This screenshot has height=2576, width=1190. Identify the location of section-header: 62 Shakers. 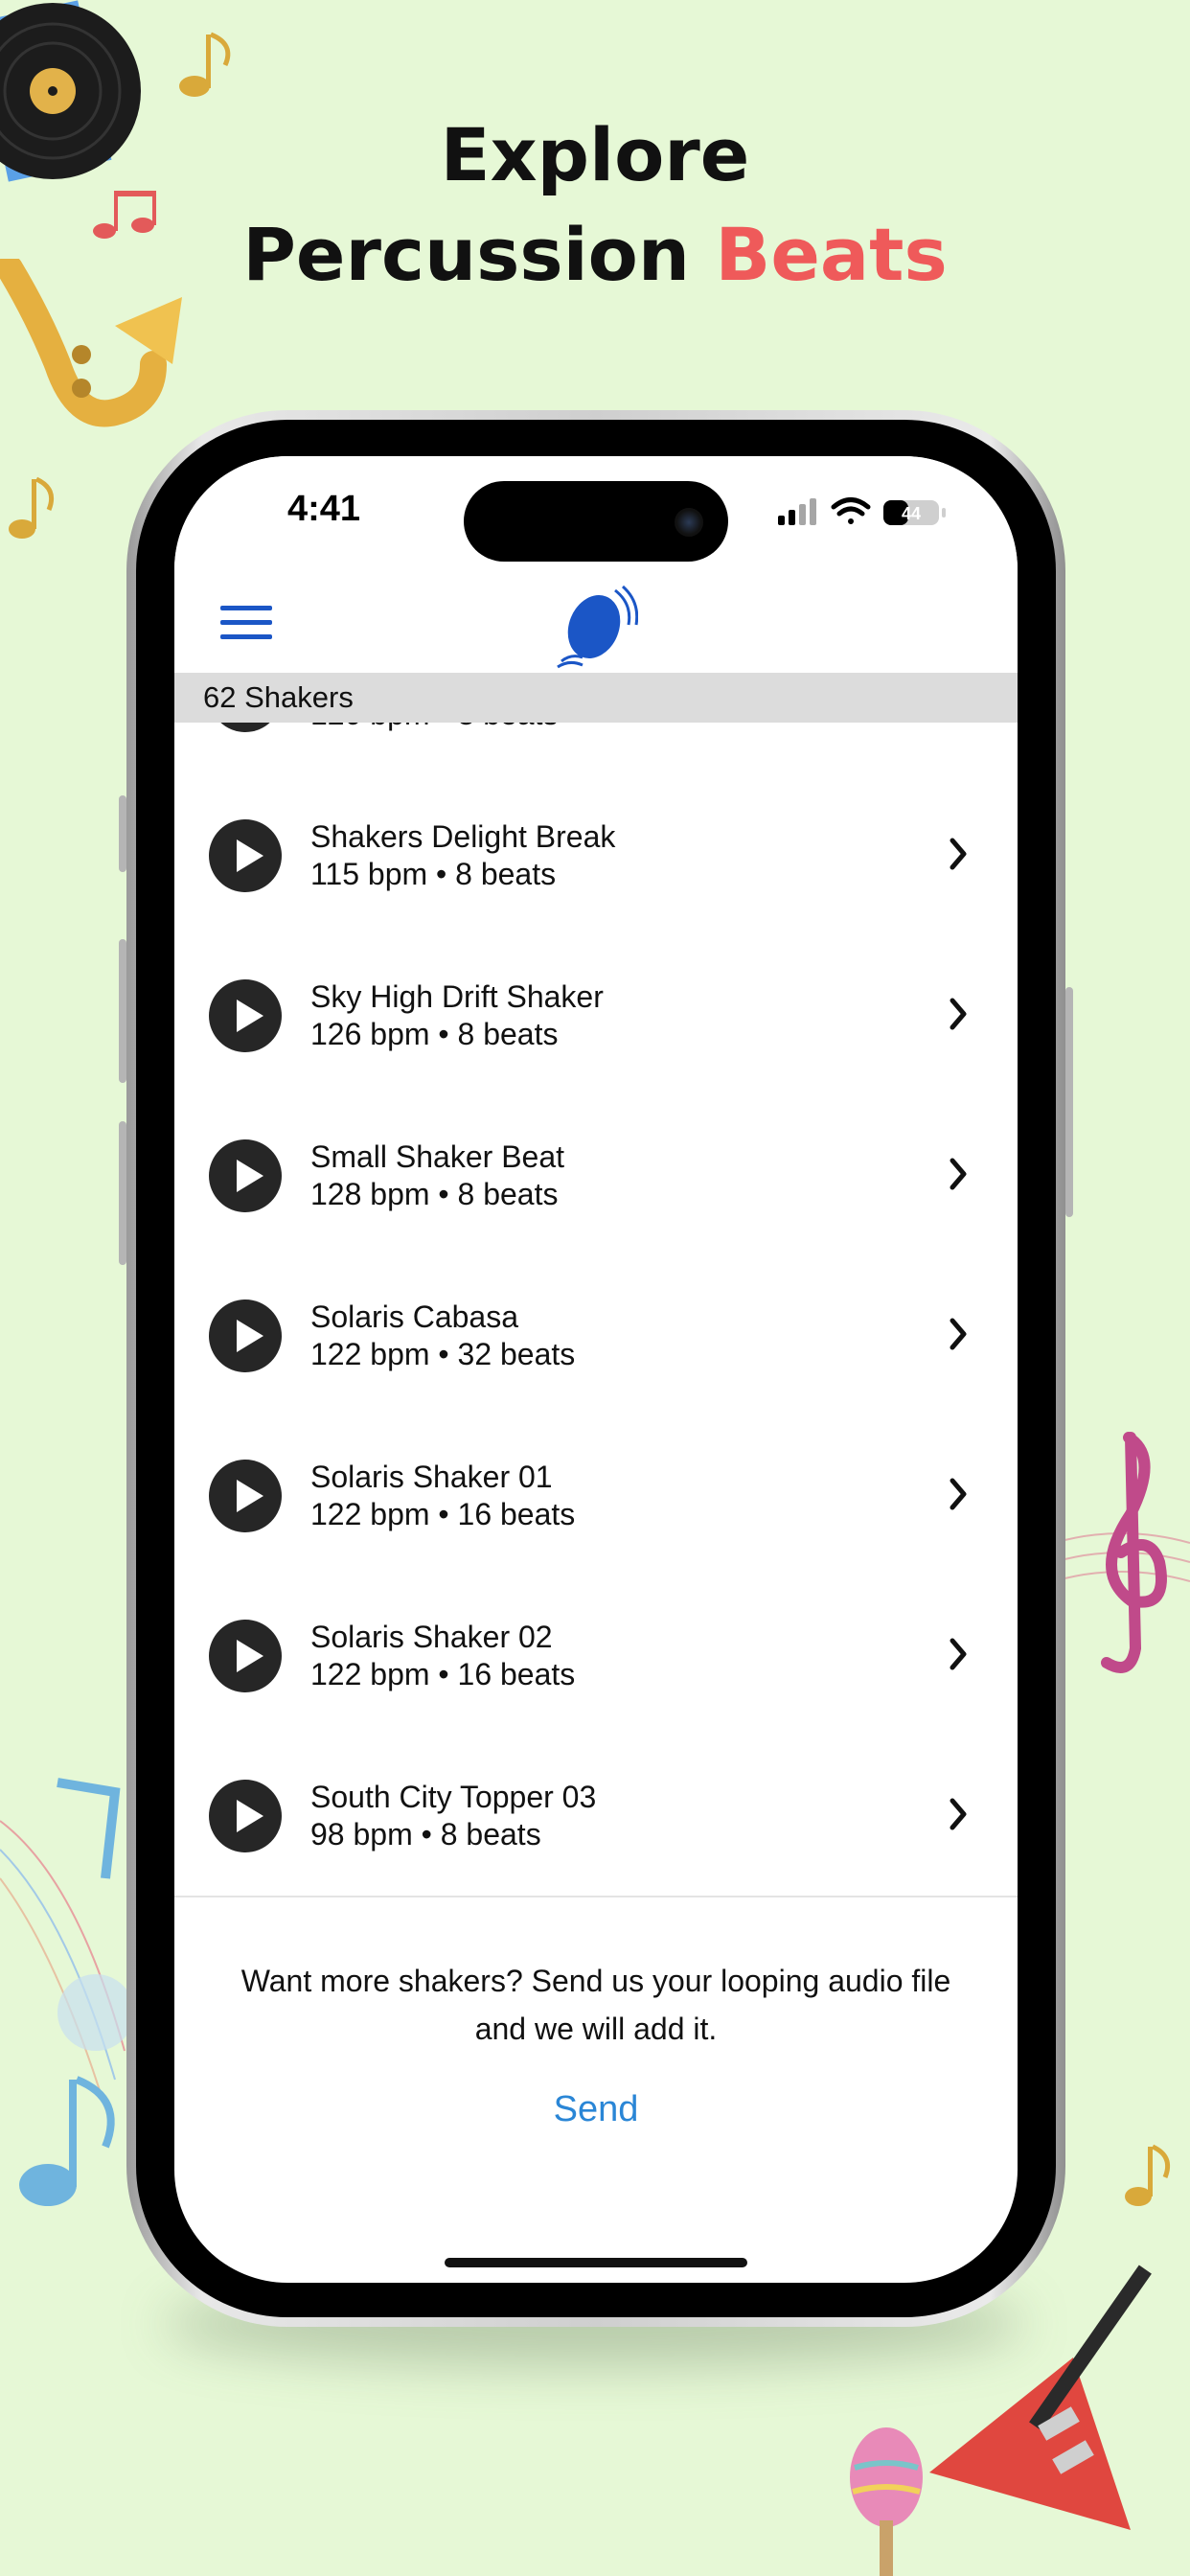
(596, 698).